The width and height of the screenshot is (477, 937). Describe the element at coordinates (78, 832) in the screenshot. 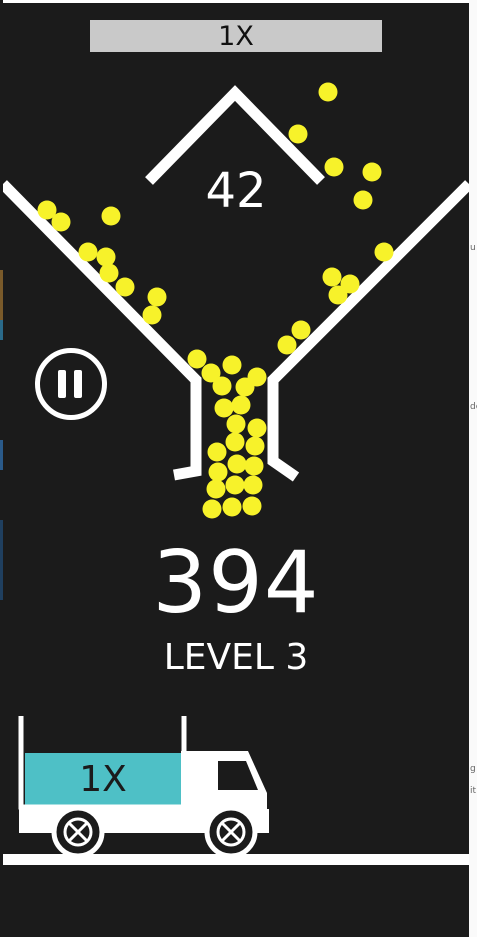

I see `truck-rear-wheel` at that location.